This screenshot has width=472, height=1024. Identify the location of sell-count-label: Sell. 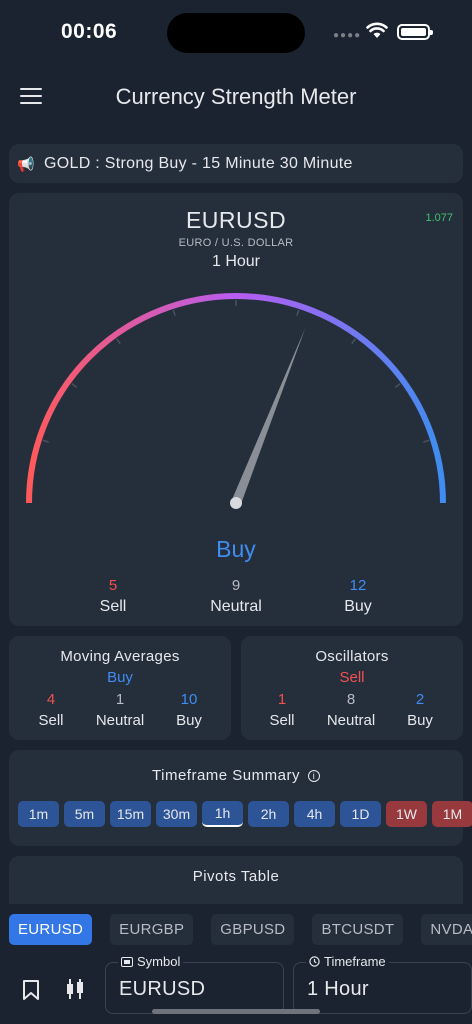
(113, 606).